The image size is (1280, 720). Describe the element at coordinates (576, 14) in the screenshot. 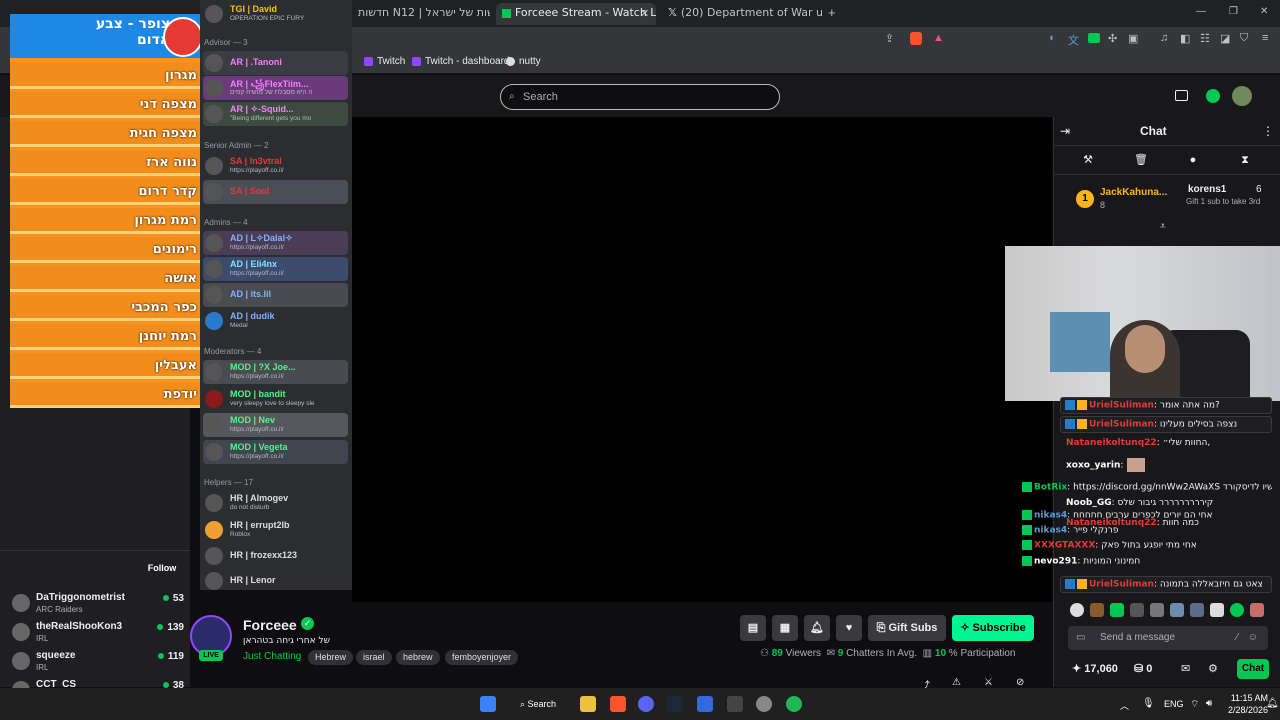

I see `tab-forceee: Forceee Stream - Watch Live` at that location.